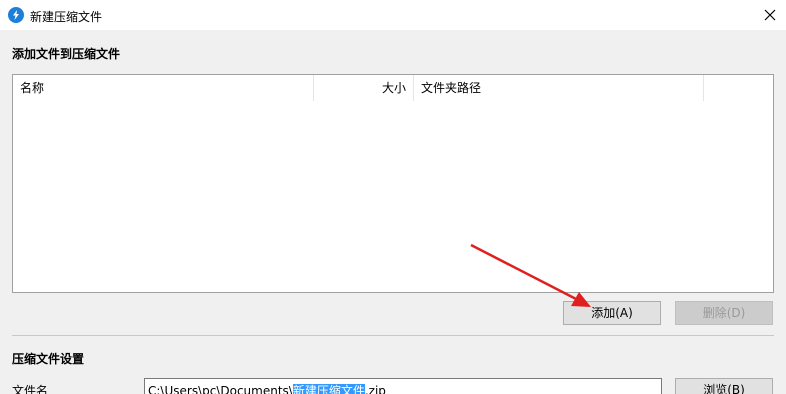  Describe the element at coordinates (66, 17) in the screenshot. I see `window-title: 新建压缩文件` at that location.